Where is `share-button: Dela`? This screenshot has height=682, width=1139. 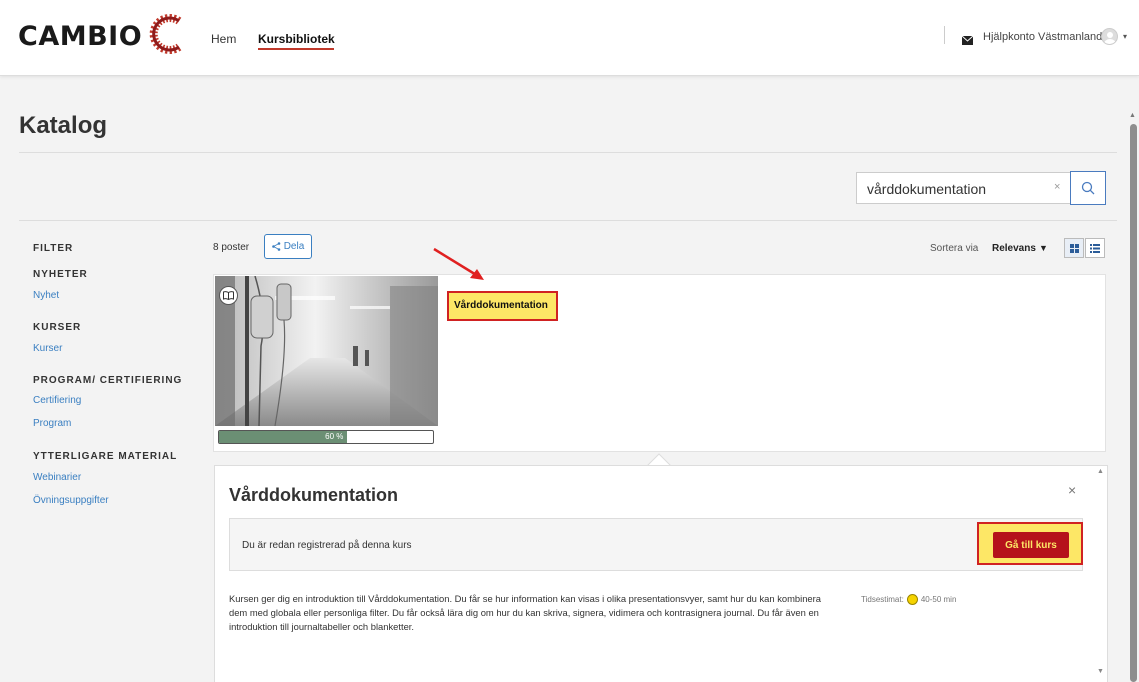
share-button: Dela is located at coordinates (288, 246).